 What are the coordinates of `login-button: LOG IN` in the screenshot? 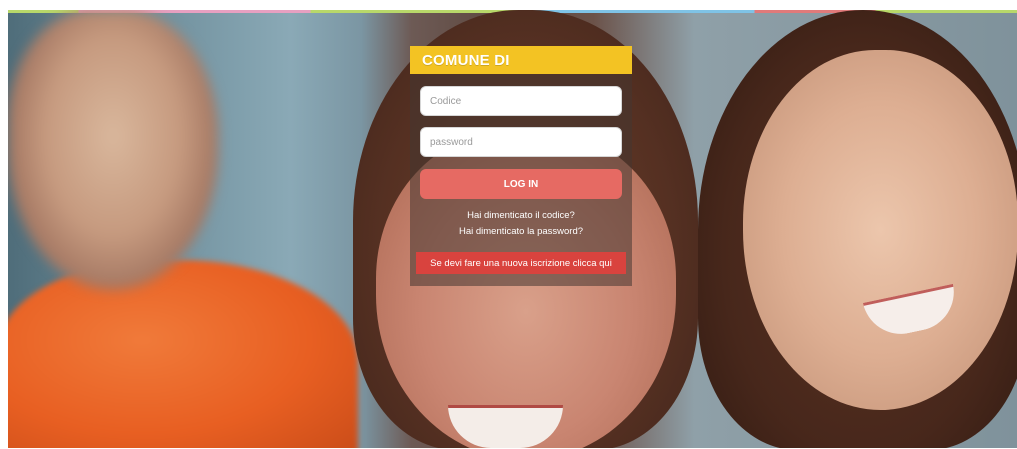 It's located at (521, 184).